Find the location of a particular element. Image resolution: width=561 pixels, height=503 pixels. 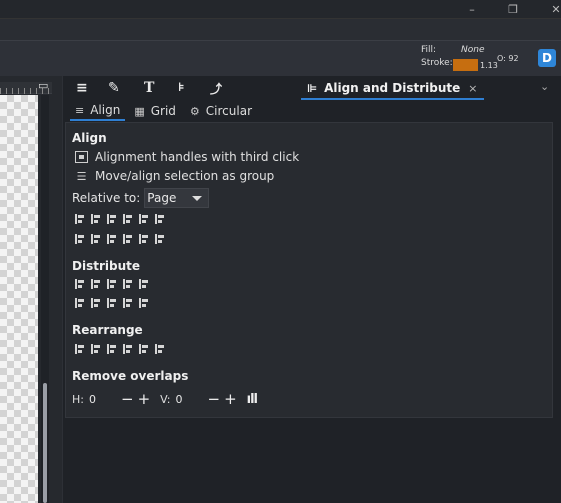

document-properties-icon: ⊧ is located at coordinates (181, 87).